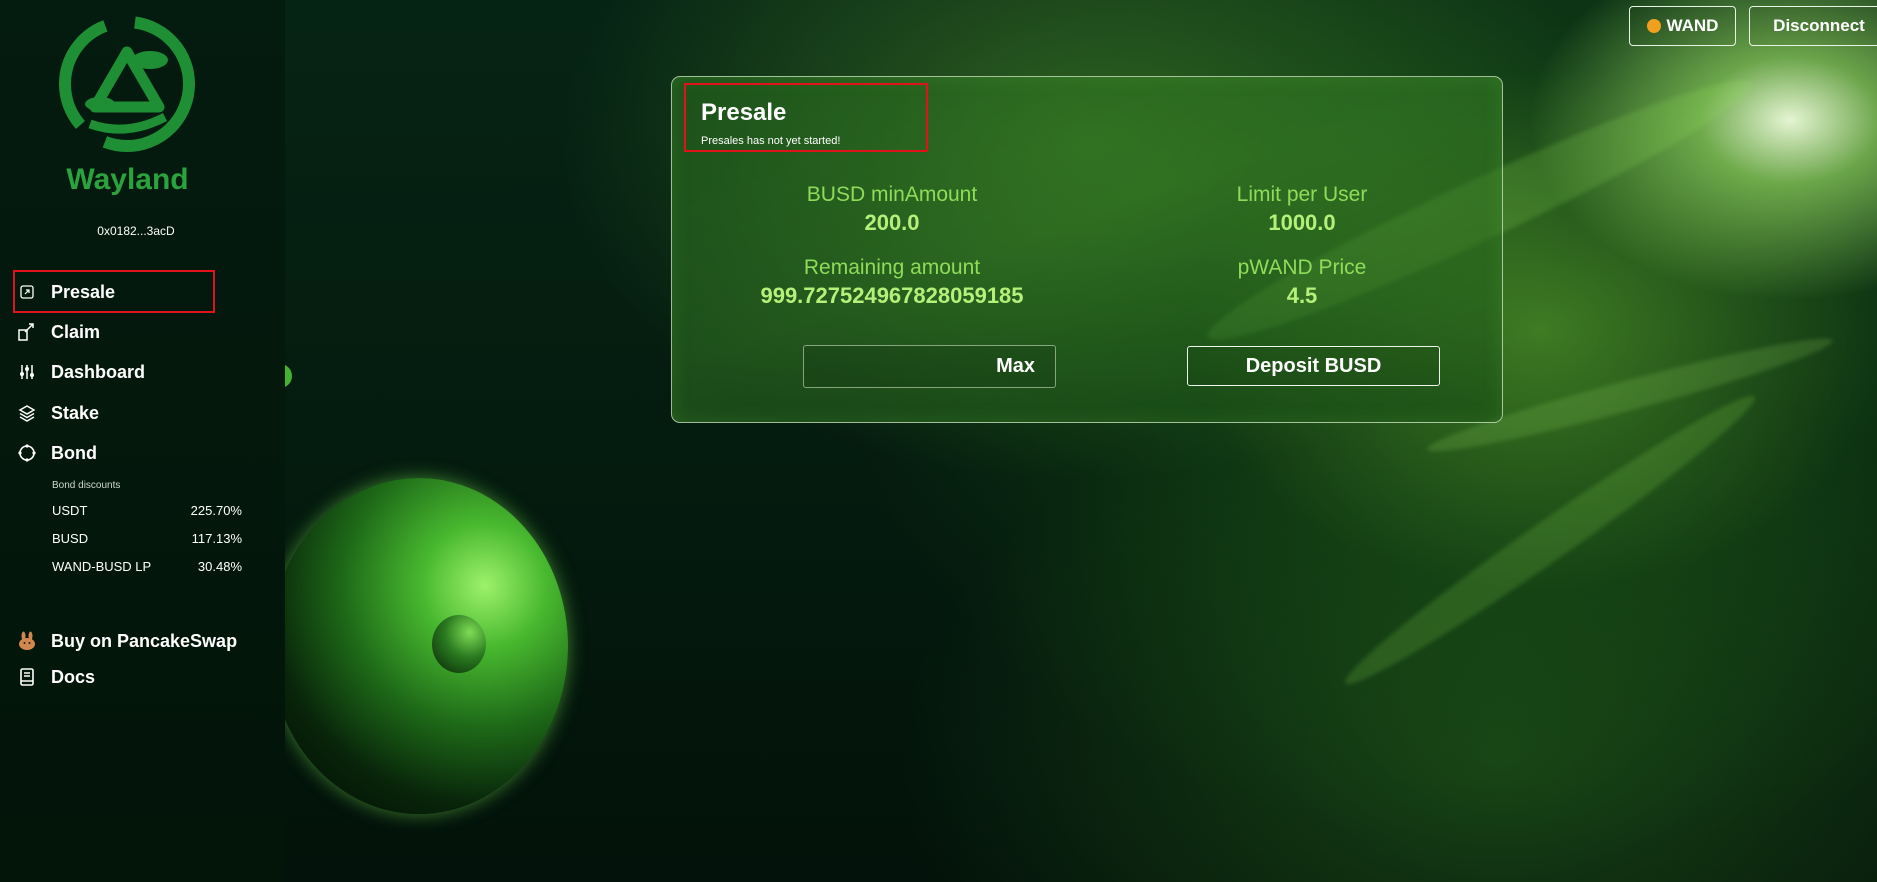 This screenshot has width=1877, height=882. I want to click on claim-icon, so click(27, 332).